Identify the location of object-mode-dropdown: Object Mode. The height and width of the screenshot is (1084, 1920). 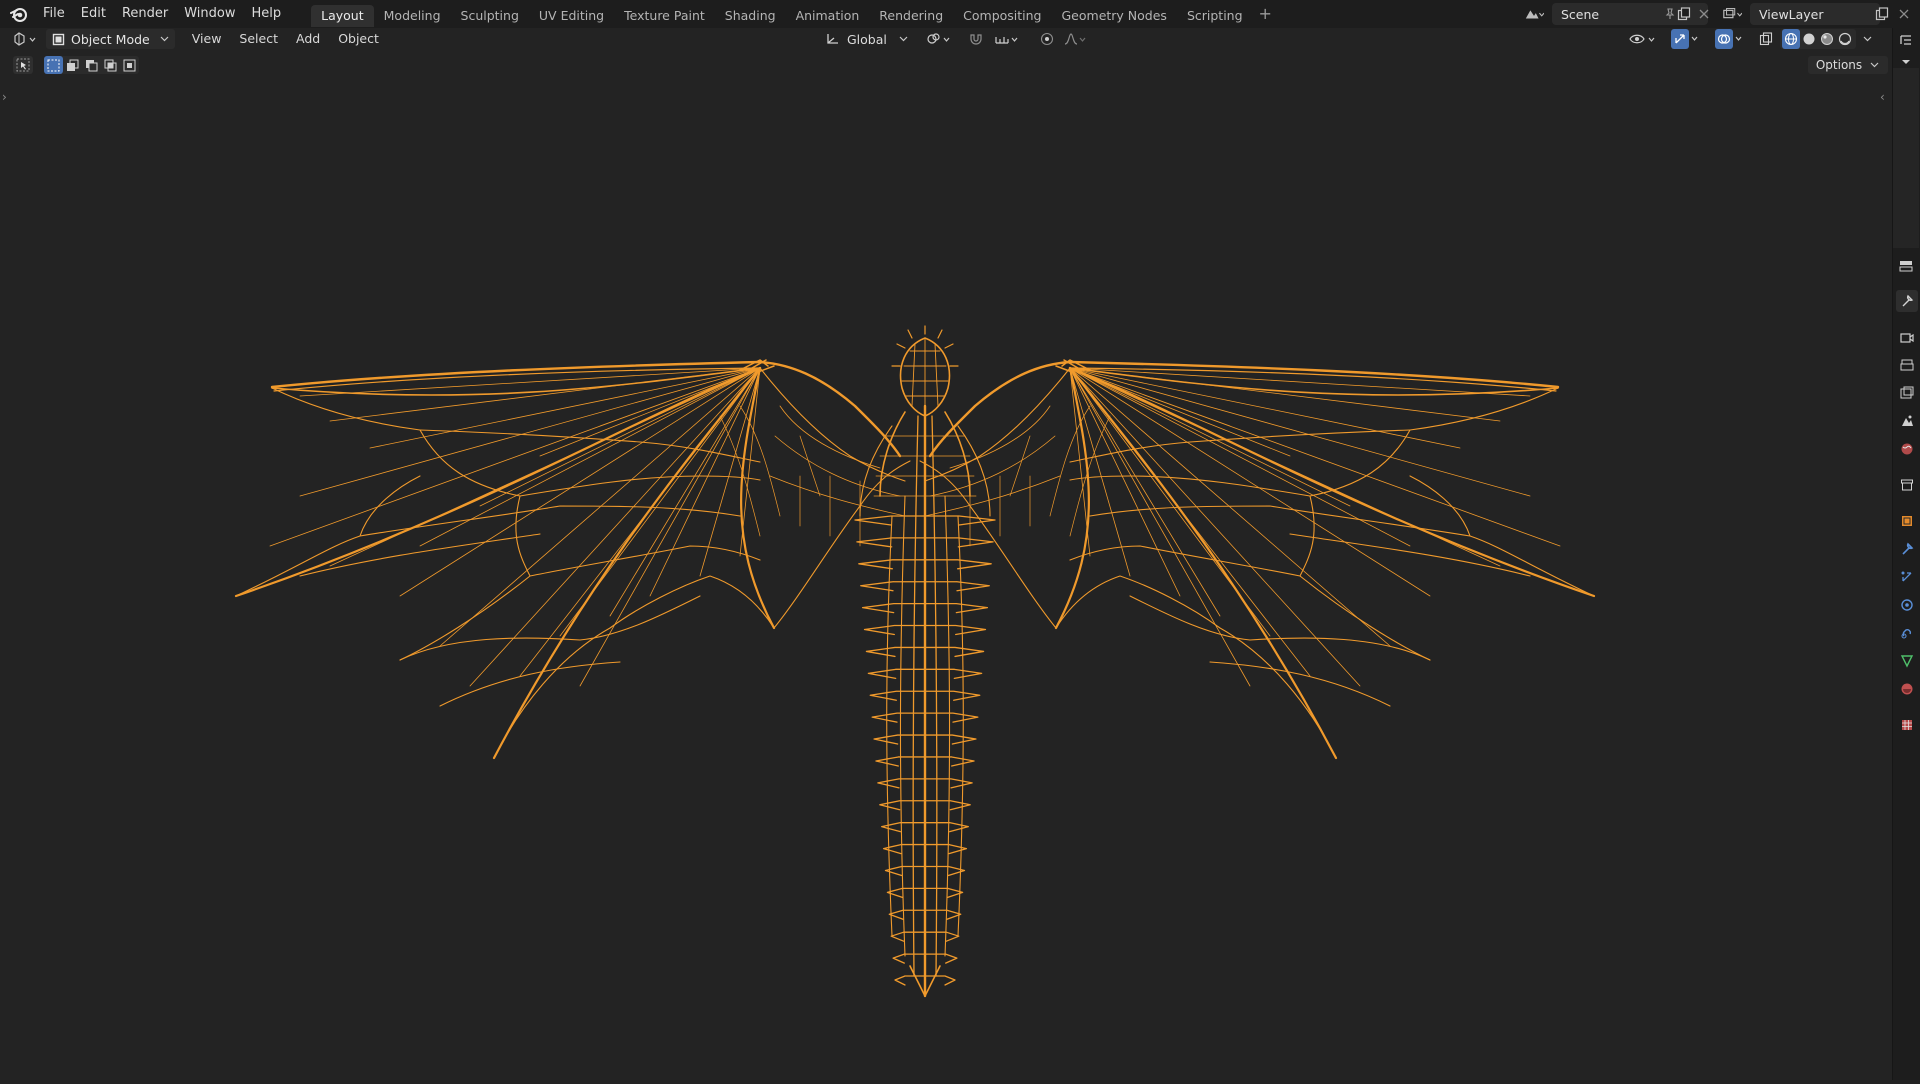
(110, 39).